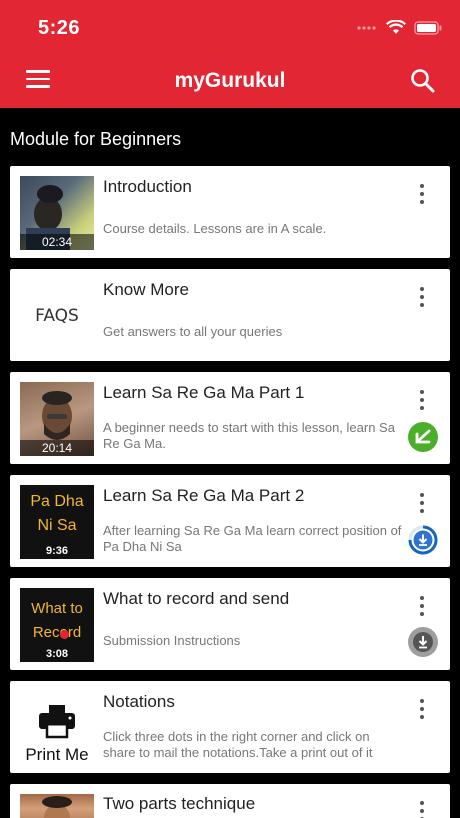  I want to click on search-button, so click(423, 81).